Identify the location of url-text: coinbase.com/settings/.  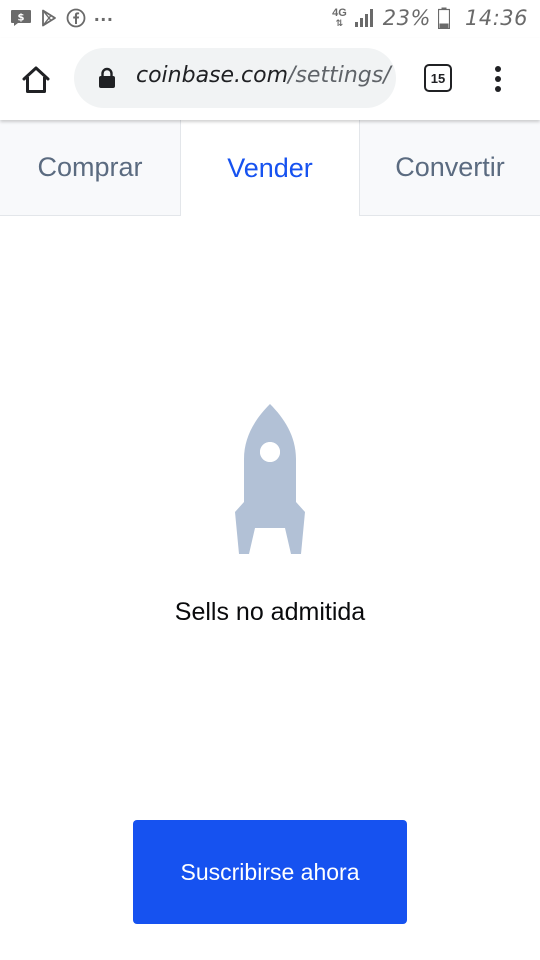
(263, 75).